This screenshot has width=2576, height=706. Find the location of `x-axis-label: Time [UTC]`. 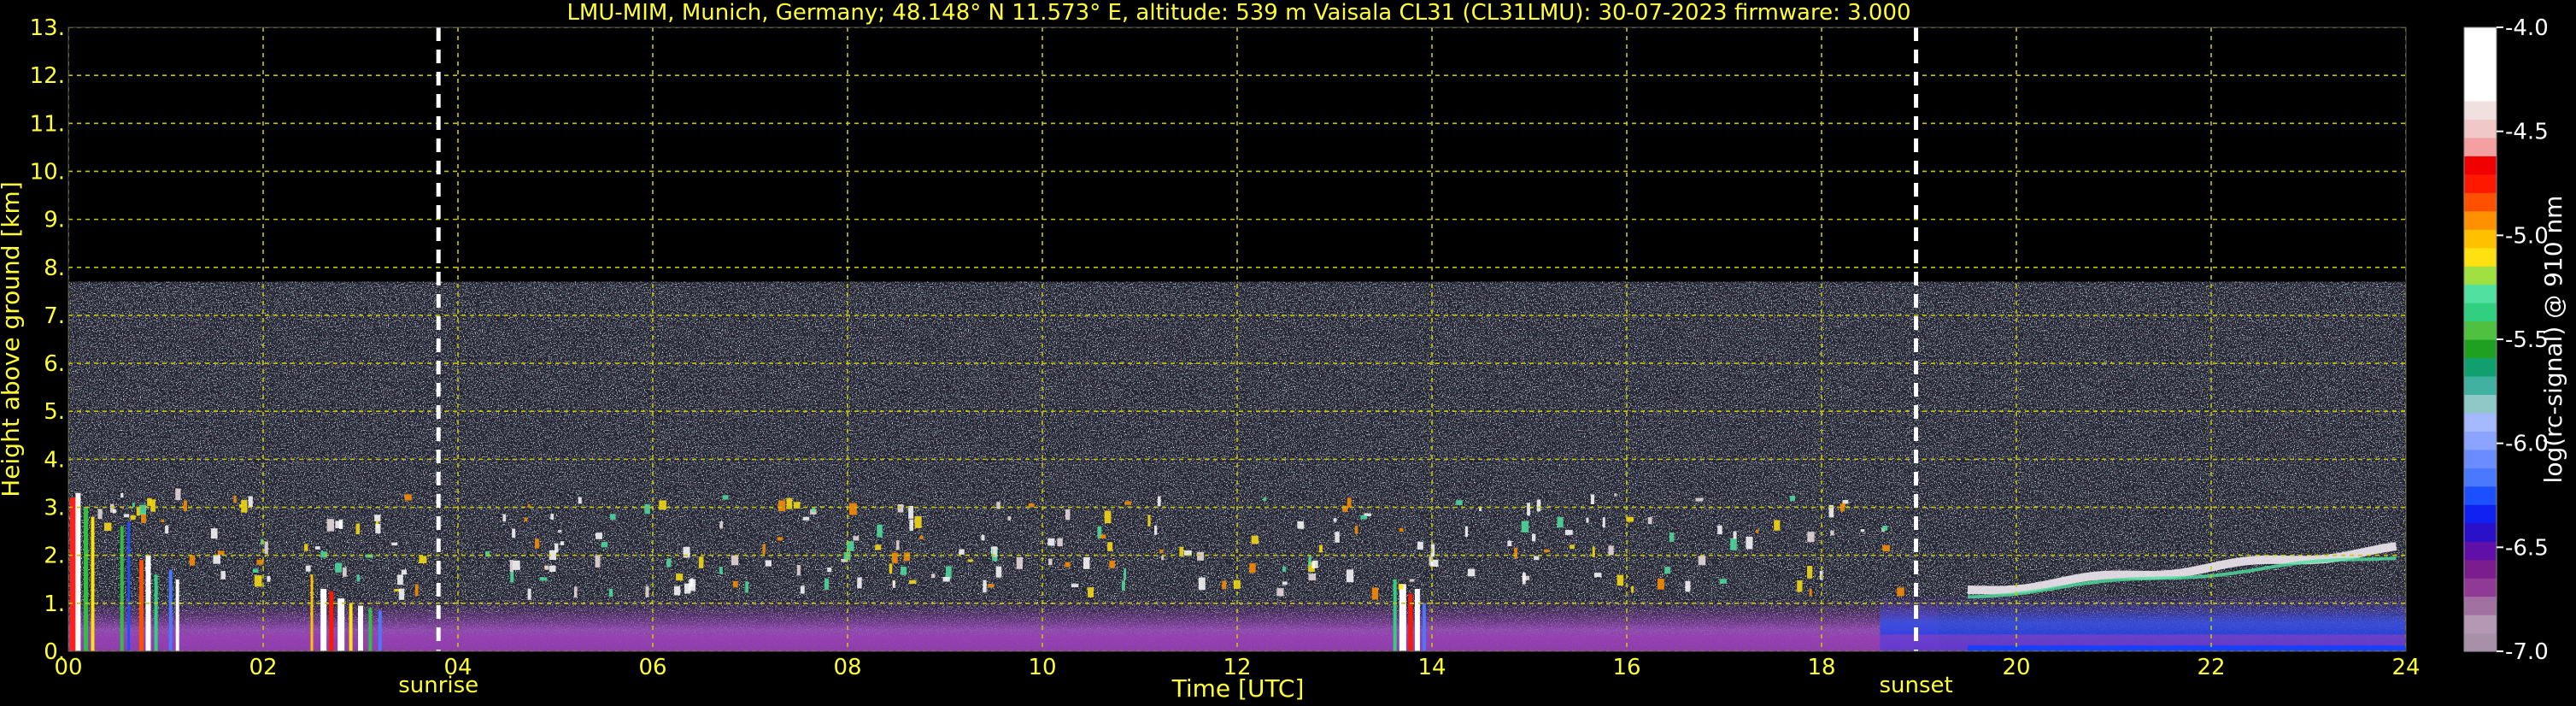

x-axis-label: Time [UTC] is located at coordinates (1238, 688).